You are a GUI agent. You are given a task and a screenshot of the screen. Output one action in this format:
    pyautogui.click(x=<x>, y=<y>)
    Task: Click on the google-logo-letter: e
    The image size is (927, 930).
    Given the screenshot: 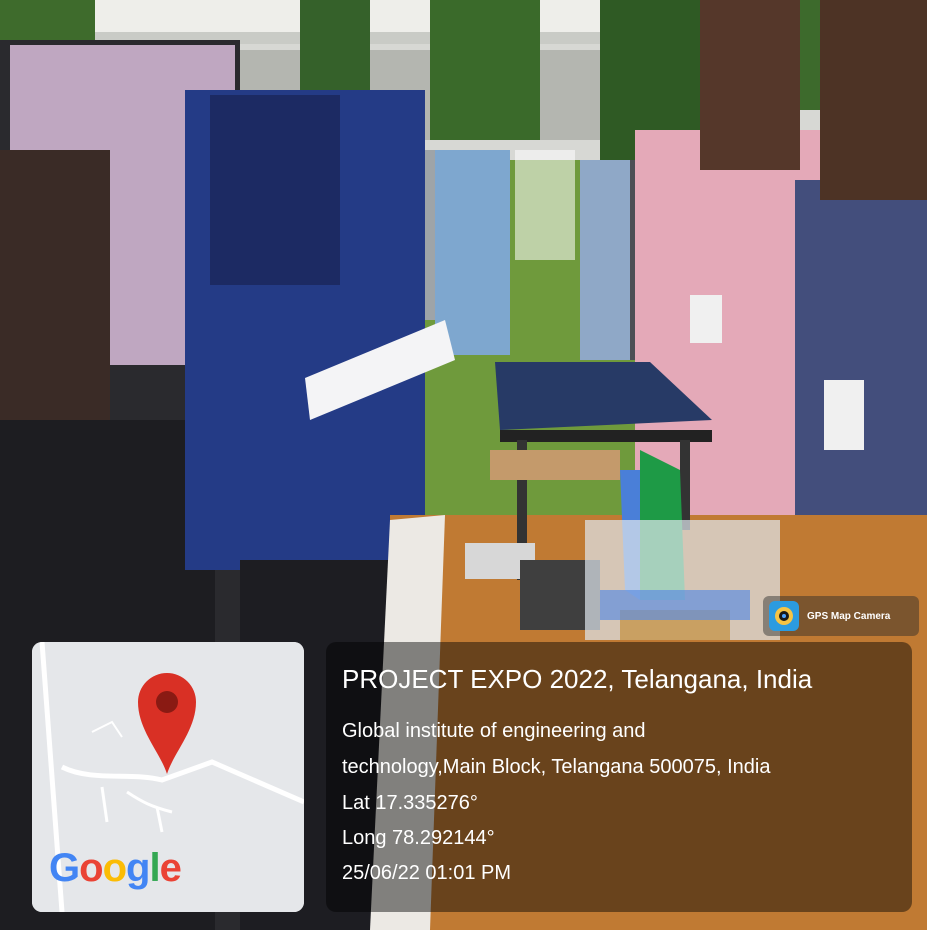 What is the action you would take?
    pyautogui.click(x=170, y=868)
    